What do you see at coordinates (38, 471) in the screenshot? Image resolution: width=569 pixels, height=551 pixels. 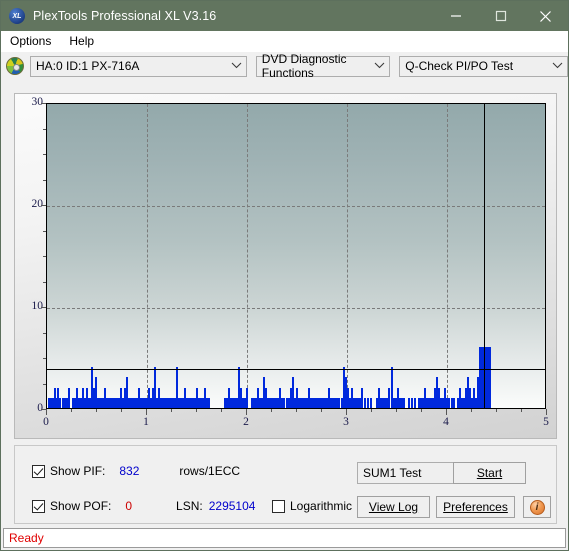 I see `show-pif-checkbox` at bounding box center [38, 471].